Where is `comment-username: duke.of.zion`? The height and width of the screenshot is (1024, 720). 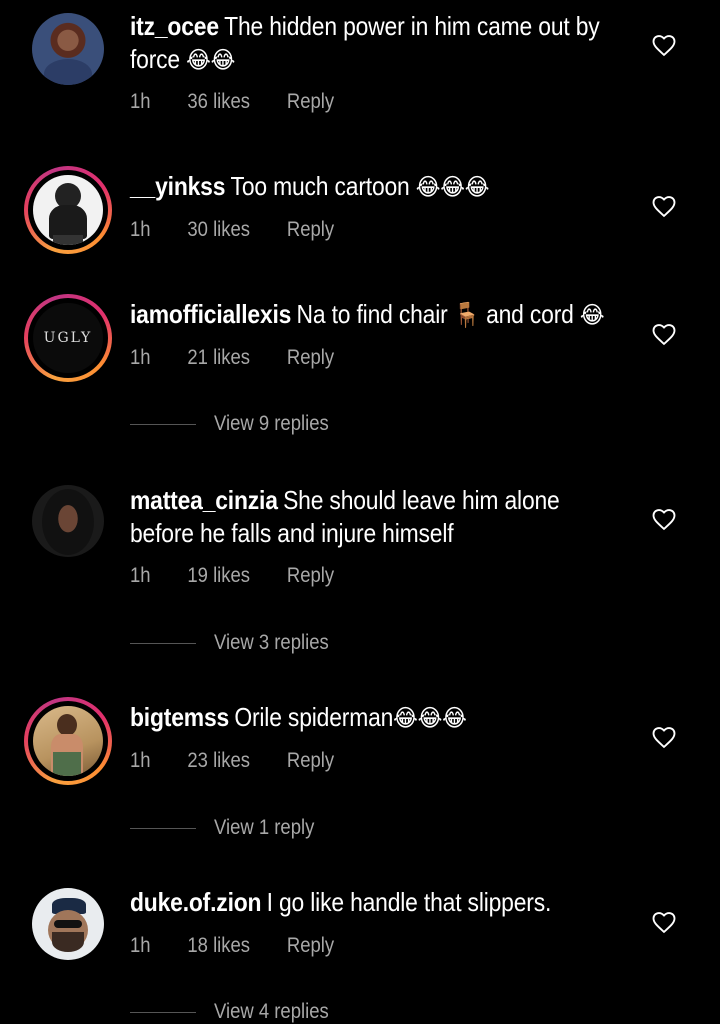
comment-username: duke.of.zion is located at coordinates (196, 902).